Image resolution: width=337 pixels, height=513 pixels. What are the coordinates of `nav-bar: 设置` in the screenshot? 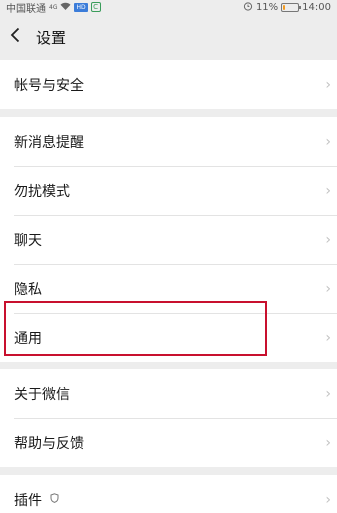 It's located at (168, 37).